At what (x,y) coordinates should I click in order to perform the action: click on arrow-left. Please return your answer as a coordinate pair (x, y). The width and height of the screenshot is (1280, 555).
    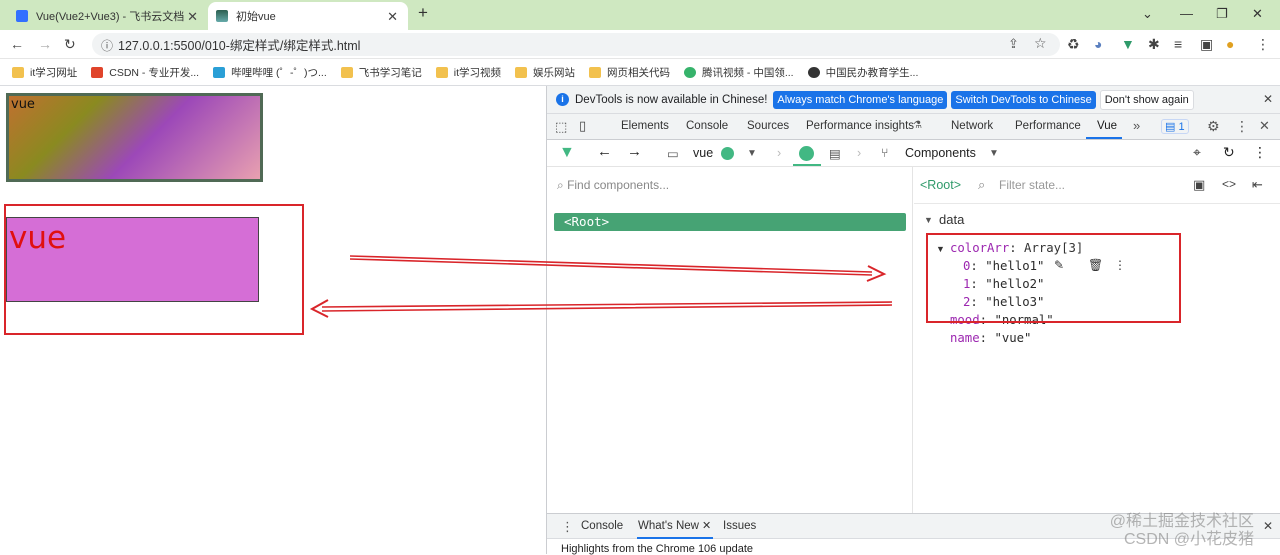
    Looking at the image, I should click on (601, 308).